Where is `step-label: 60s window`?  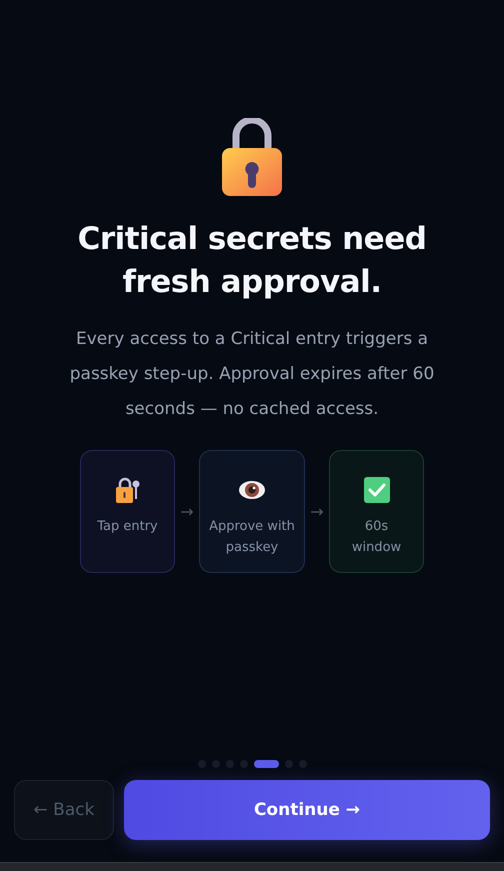 step-label: 60s window is located at coordinates (376, 537).